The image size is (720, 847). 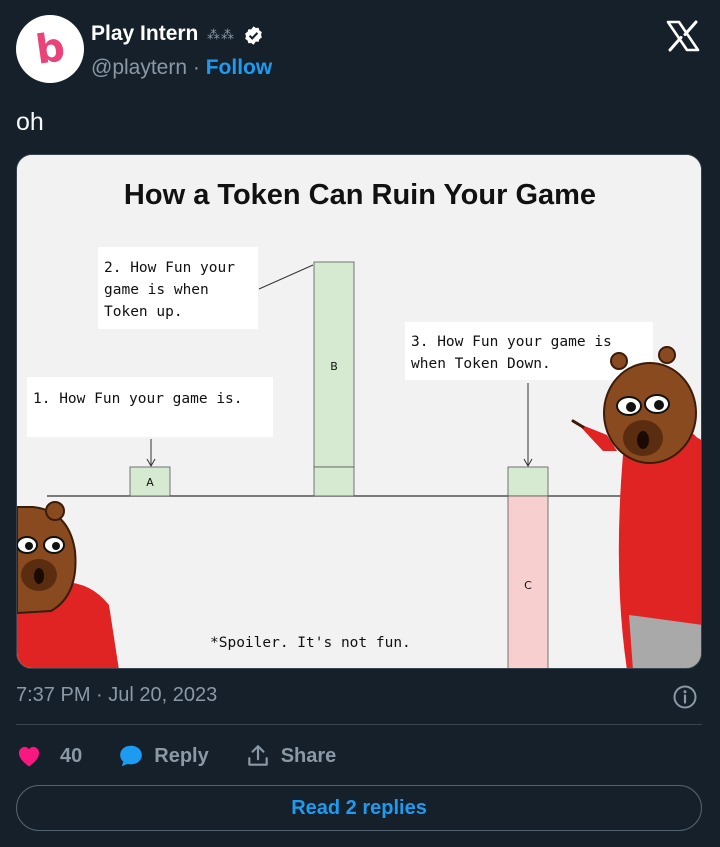 I want to click on share-upload-icon, so click(x=257, y=755).